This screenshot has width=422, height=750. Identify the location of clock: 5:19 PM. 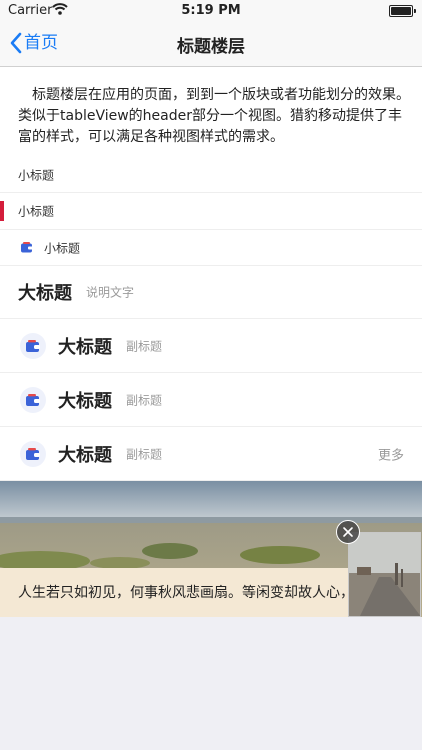
(211, 10).